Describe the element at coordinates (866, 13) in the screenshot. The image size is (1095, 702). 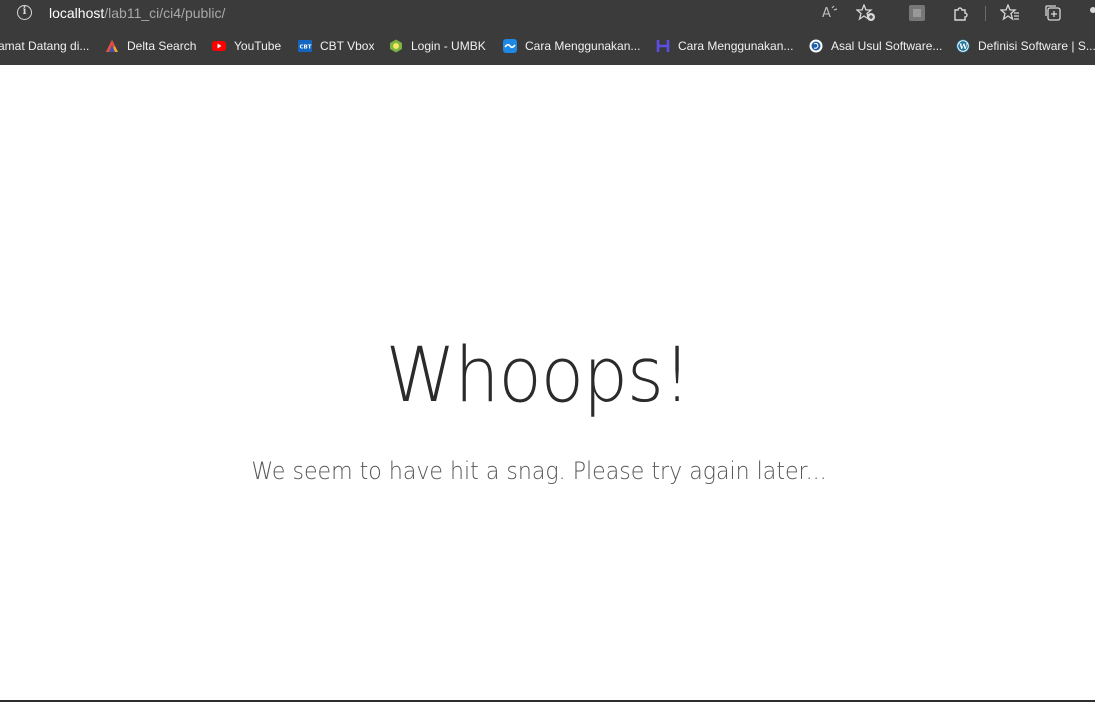
I see `add-favorite-icon` at that location.